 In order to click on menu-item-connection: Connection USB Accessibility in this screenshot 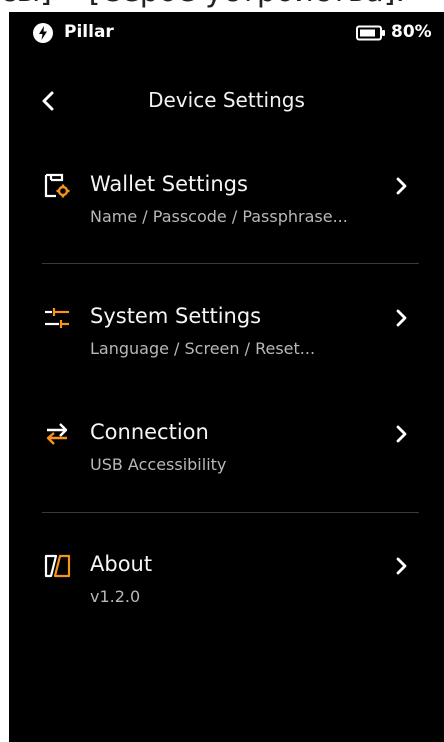, I will do `click(226, 465)`.